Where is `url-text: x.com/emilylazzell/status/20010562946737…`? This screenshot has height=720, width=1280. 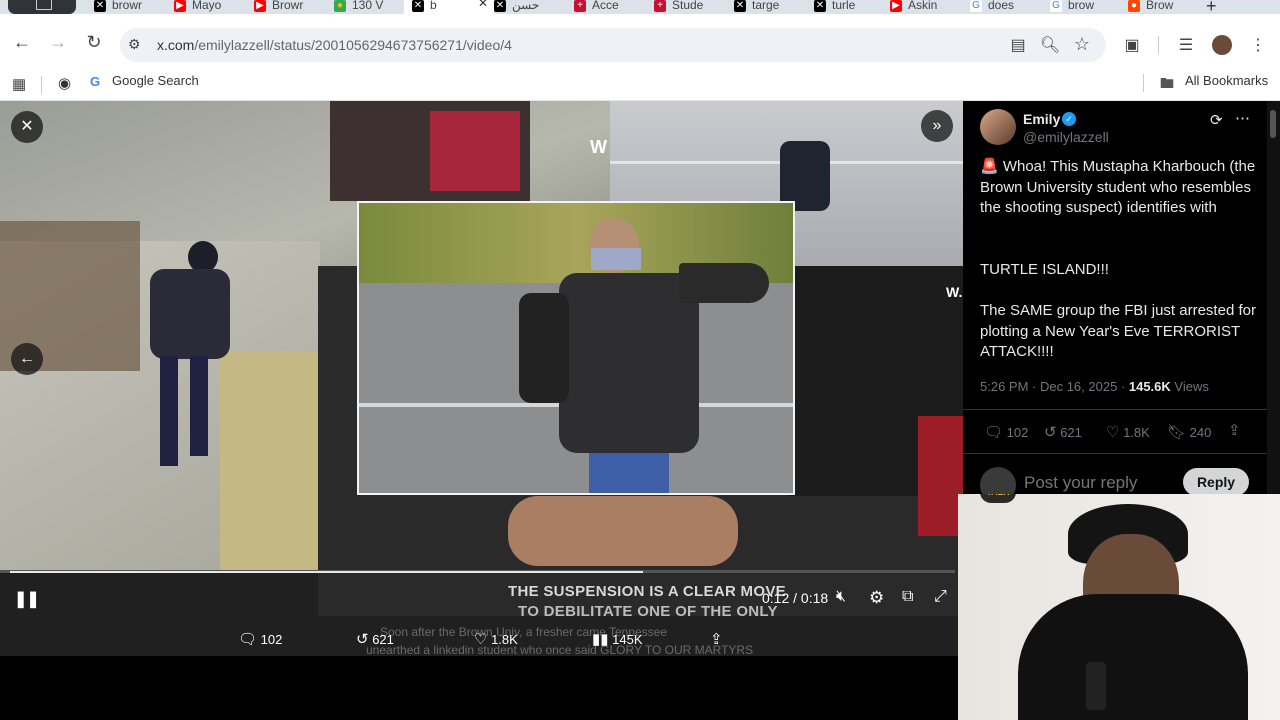 url-text: x.com/emilylazzell/status/20010562946737… is located at coordinates (334, 45).